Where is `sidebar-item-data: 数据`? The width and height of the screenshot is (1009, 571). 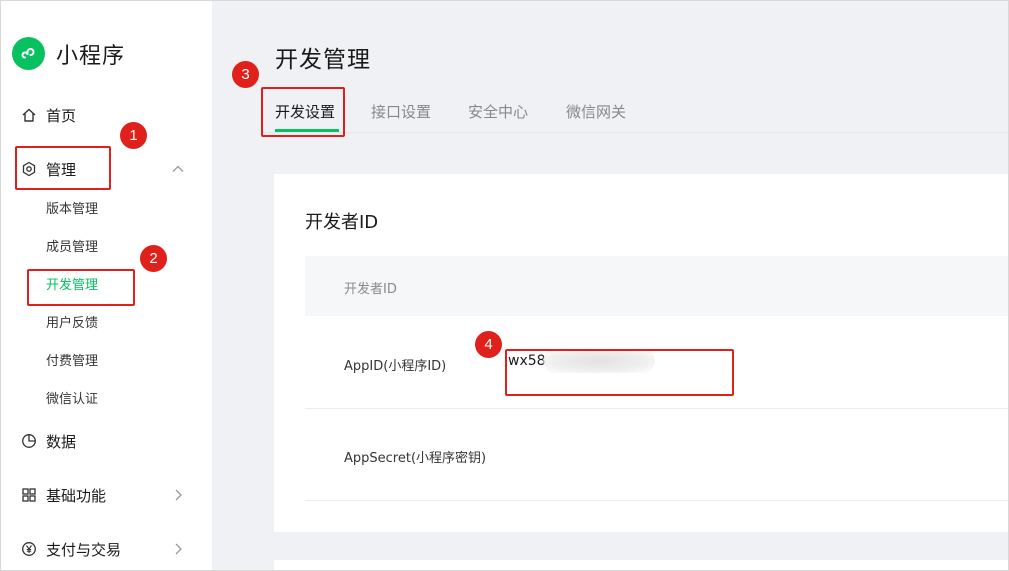
sidebar-item-data: 数据 is located at coordinates (48, 441).